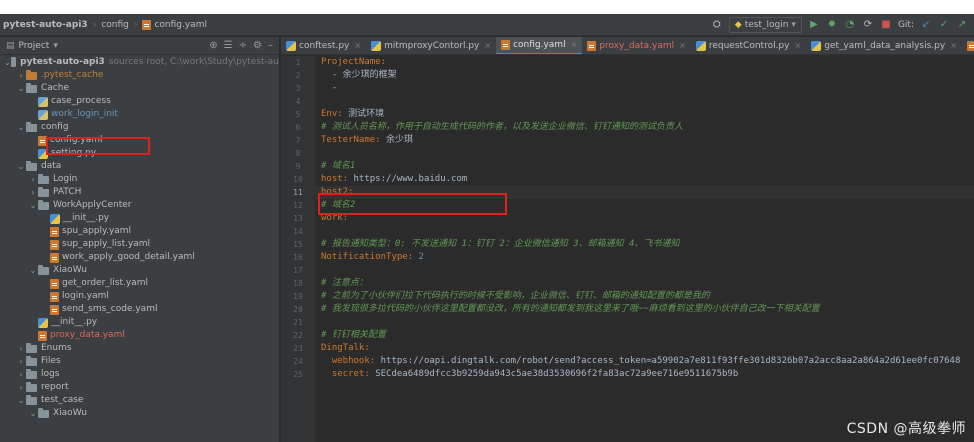 The width and height of the screenshot is (974, 442). I want to click on editor-tab: get_yaml_data_analysis.py ×, so click(884, 45).